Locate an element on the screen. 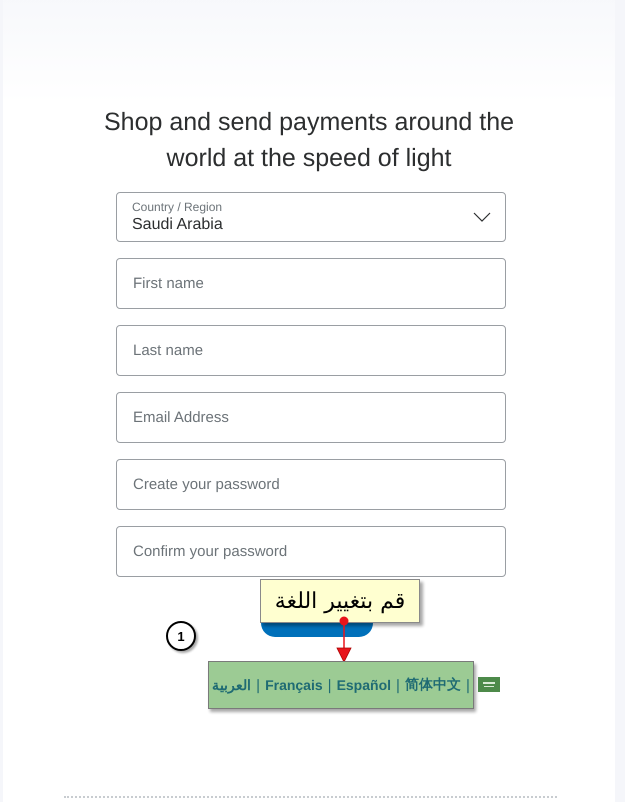 The image size is (625, 802). language-link: 简体中文 is located at coordinates (432, 685).